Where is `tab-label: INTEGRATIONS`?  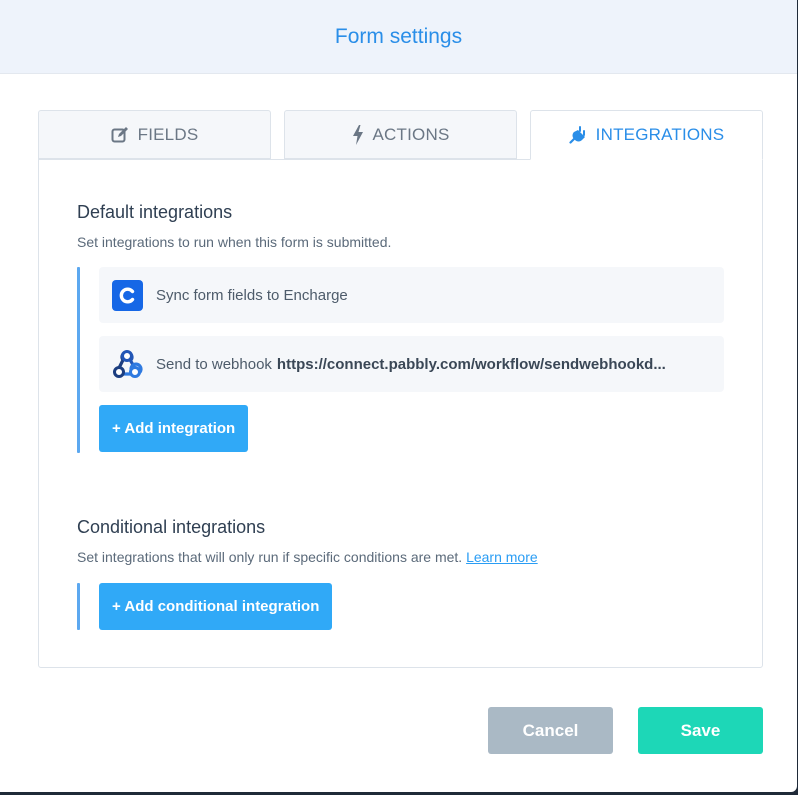 tab-label: INTEGRATIONS is located at coordinates (660, 134).